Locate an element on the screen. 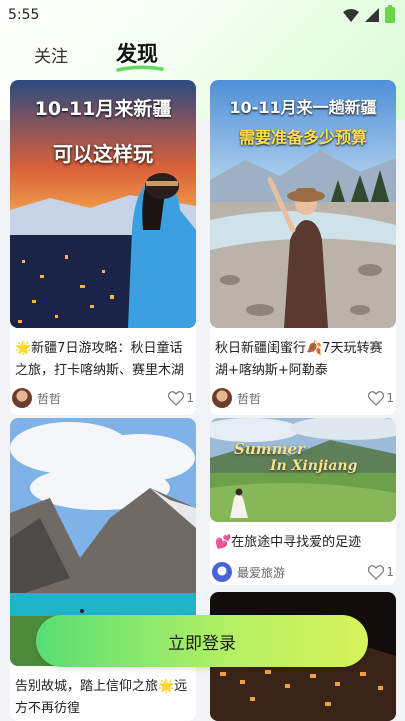 The image size is (405, 721). post-title: 告别故城，踏上信仰之旅🌟远方不再彷徨 is located at coordinates (101, 697).